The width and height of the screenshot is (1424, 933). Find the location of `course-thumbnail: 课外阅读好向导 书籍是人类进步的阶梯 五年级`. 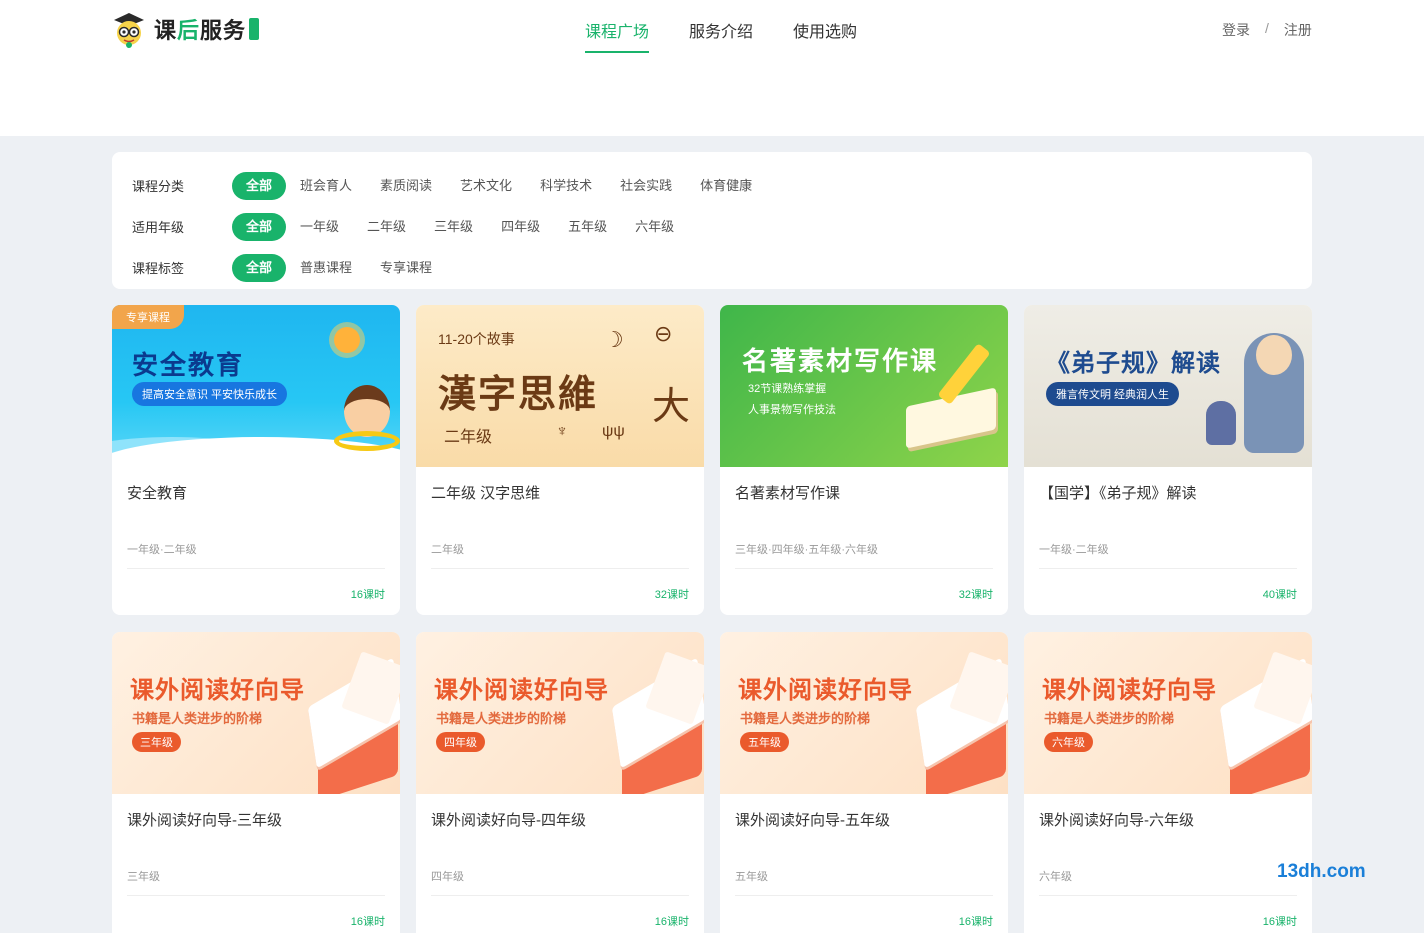

course-thumbnail: 课外阅读好向导 书籍是人类进步的阶梯 五年级 is located at coordinates (864, 713).